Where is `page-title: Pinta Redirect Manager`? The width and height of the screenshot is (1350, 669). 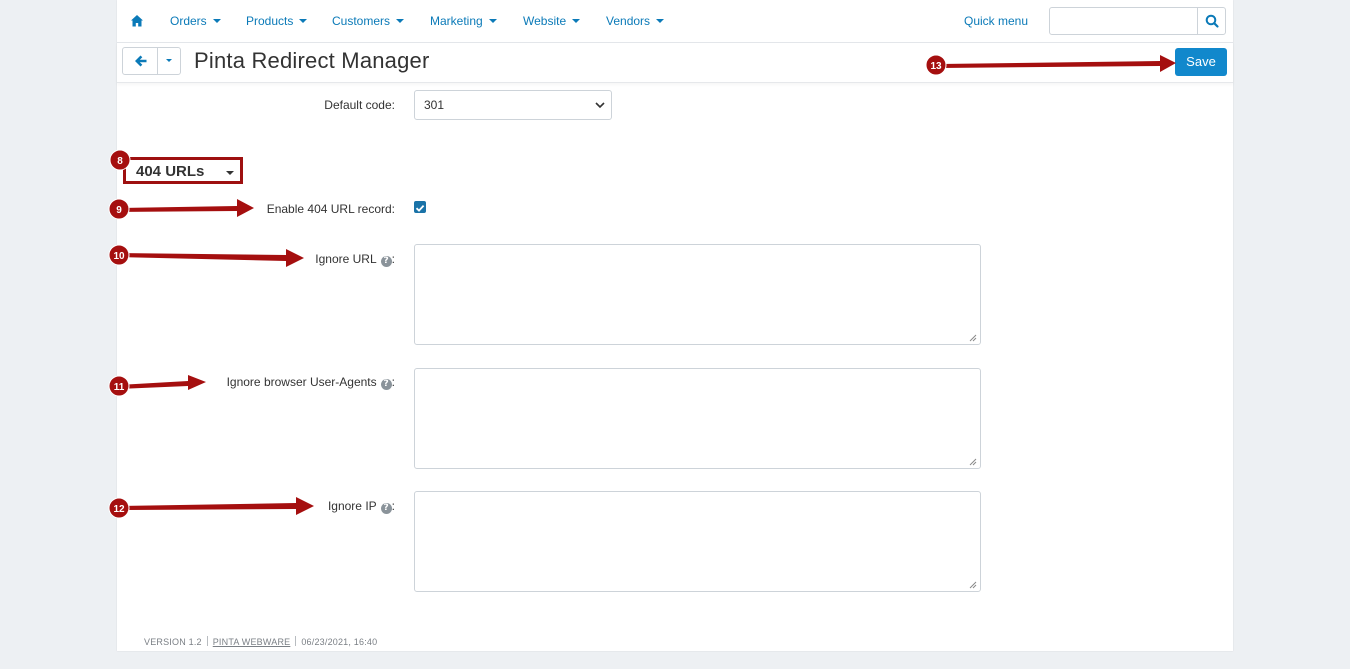 page-title: Pinta Redirect Manager is located at coordinates (312, 60).